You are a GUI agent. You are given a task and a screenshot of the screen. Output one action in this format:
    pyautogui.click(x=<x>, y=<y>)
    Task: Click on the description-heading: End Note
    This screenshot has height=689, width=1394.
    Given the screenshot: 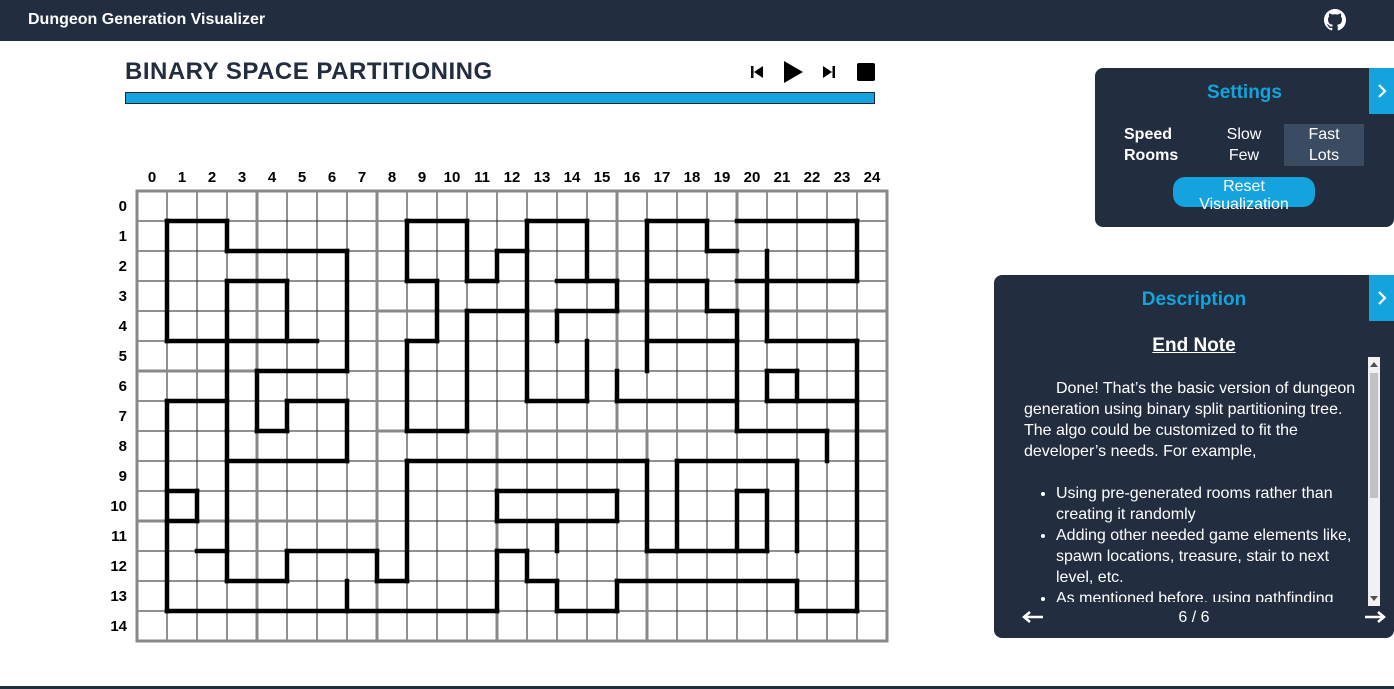 What is the action you would take?
    pyautogui.click(x=1194, y=345)
    